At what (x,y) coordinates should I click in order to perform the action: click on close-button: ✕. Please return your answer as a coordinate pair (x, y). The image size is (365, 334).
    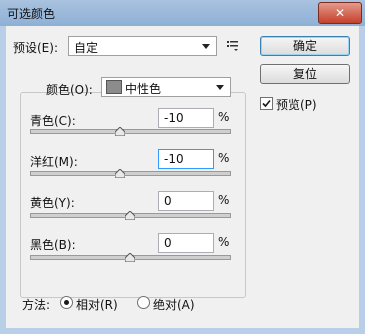
    Looking at the image, I should click on (340, 13).